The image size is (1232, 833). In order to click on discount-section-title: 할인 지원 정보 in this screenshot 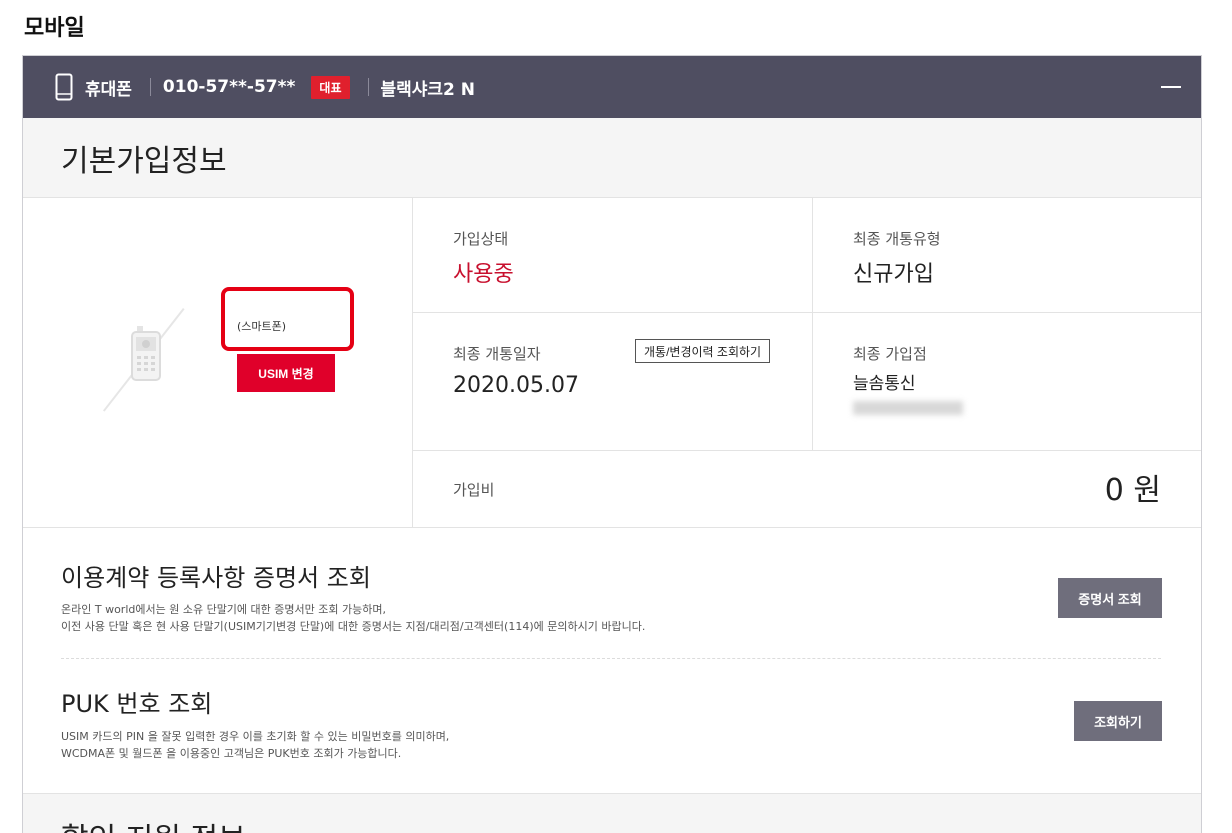, I will do `click(153, 823)`.